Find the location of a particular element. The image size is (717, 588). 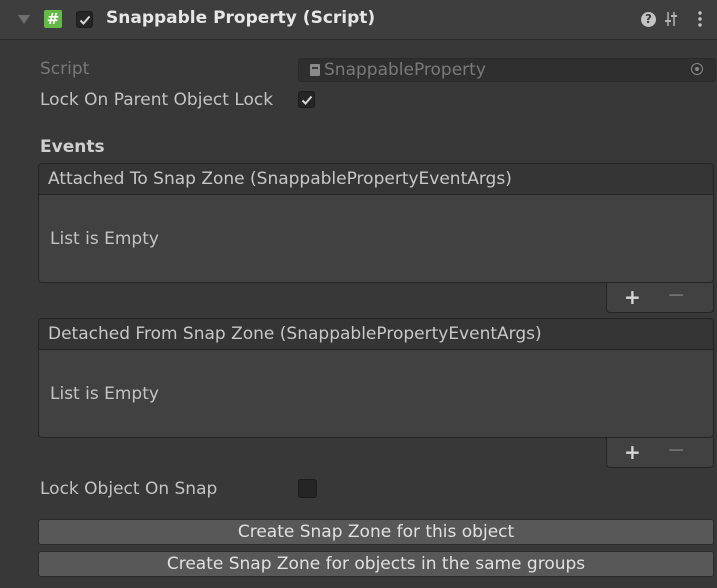

attached-remove-button: − is located at coordinates (676, 295).